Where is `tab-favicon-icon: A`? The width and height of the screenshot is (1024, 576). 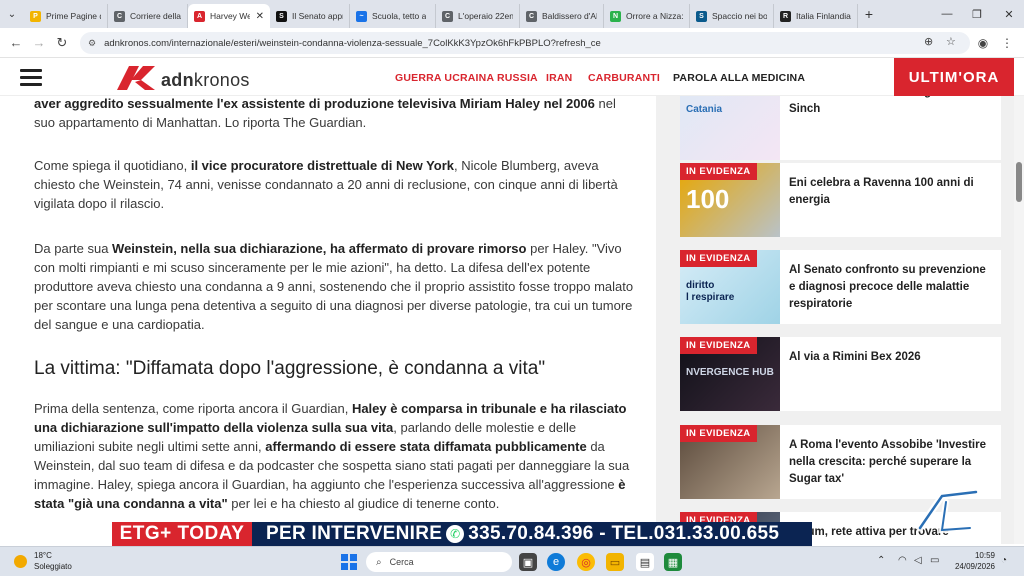
tab-favicon-icon: A is located at coordinates (199, 16).